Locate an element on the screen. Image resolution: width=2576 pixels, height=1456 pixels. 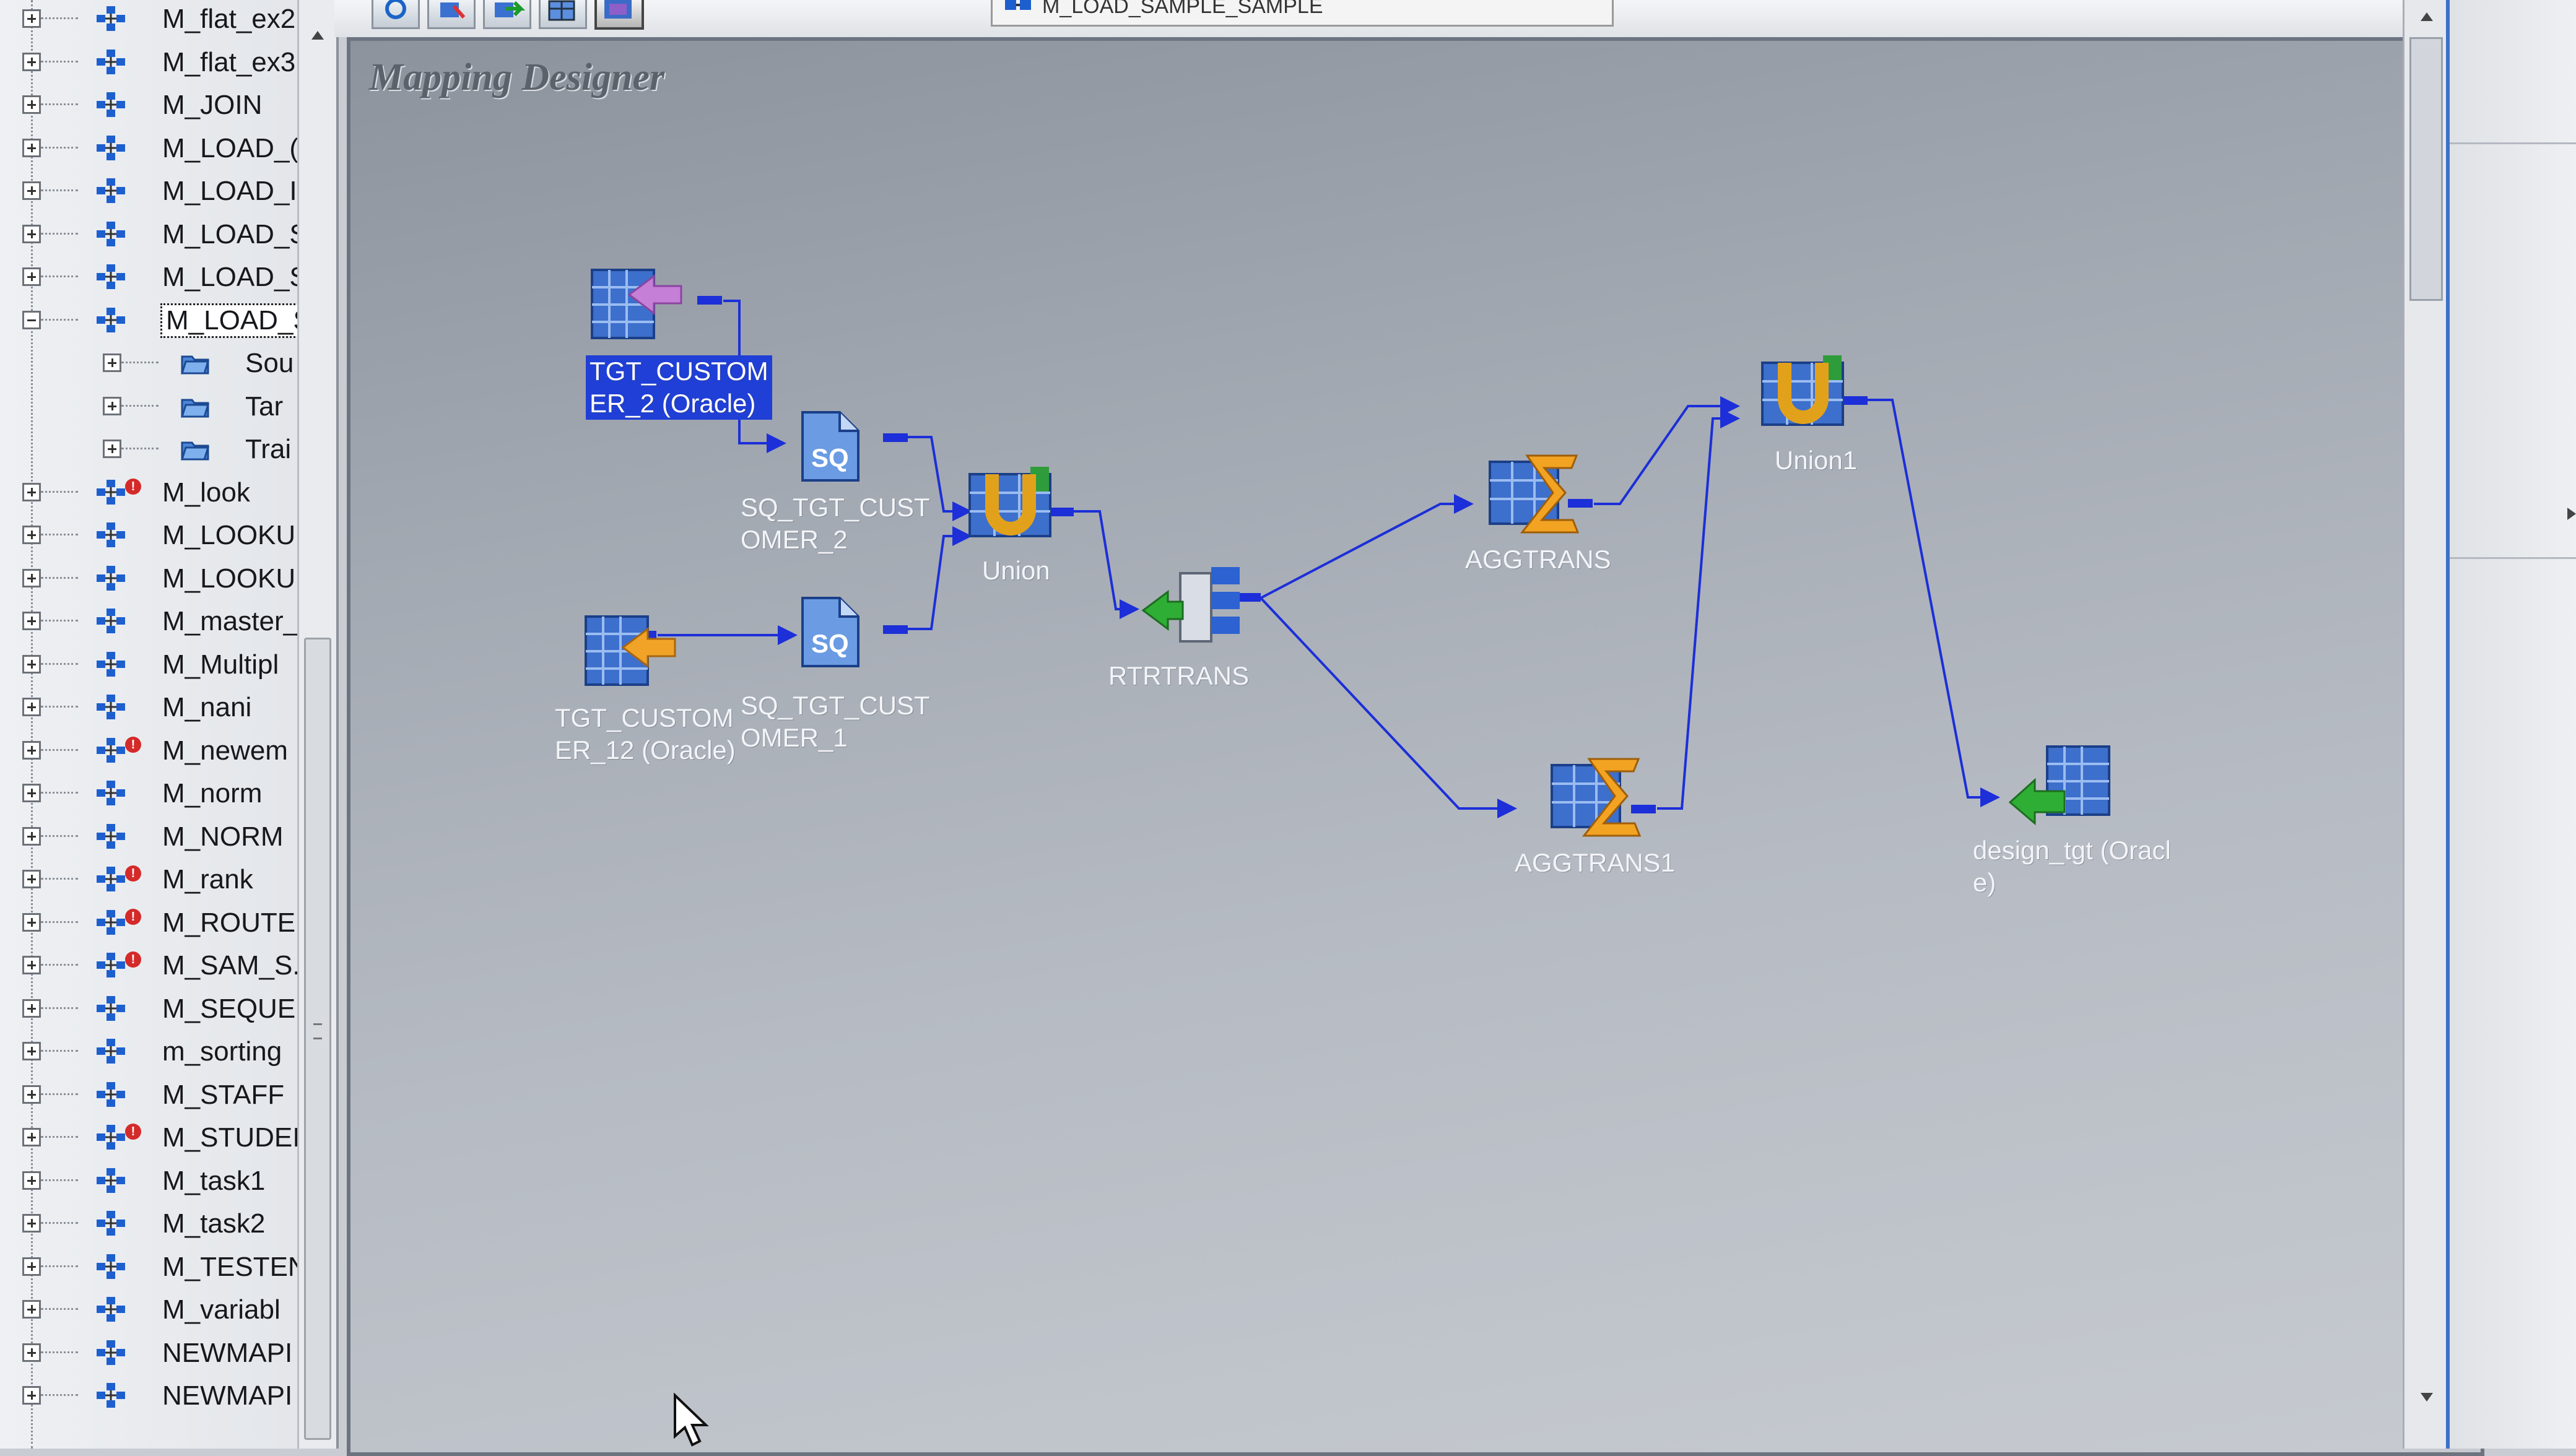
mapping-tab: M_LOAD_SAMPLE_SAMPLE is located at coordinates (1302, 13).